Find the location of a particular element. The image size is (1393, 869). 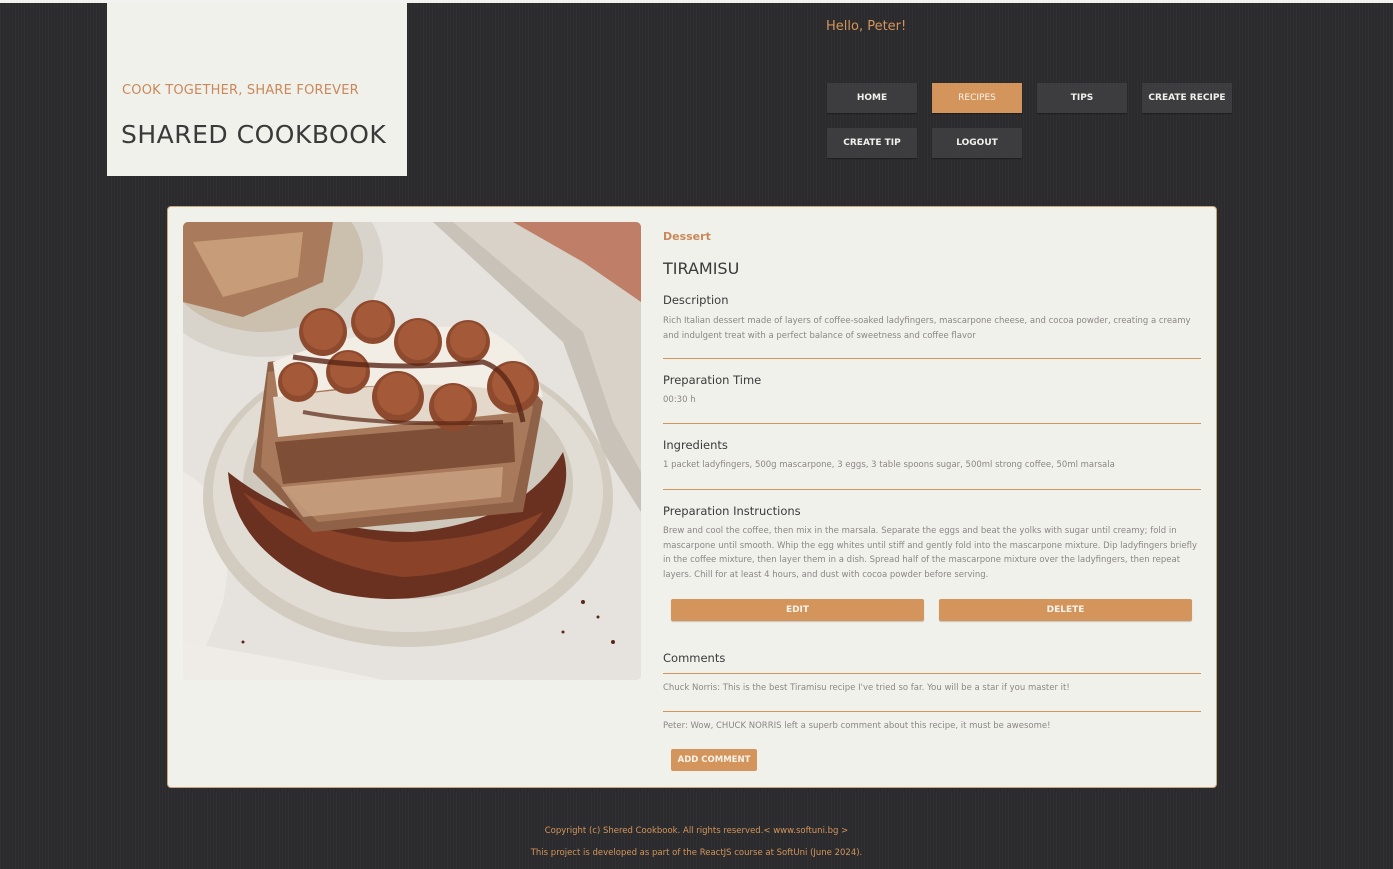

nav-home-button: Home is located at coordinates (872, 98).